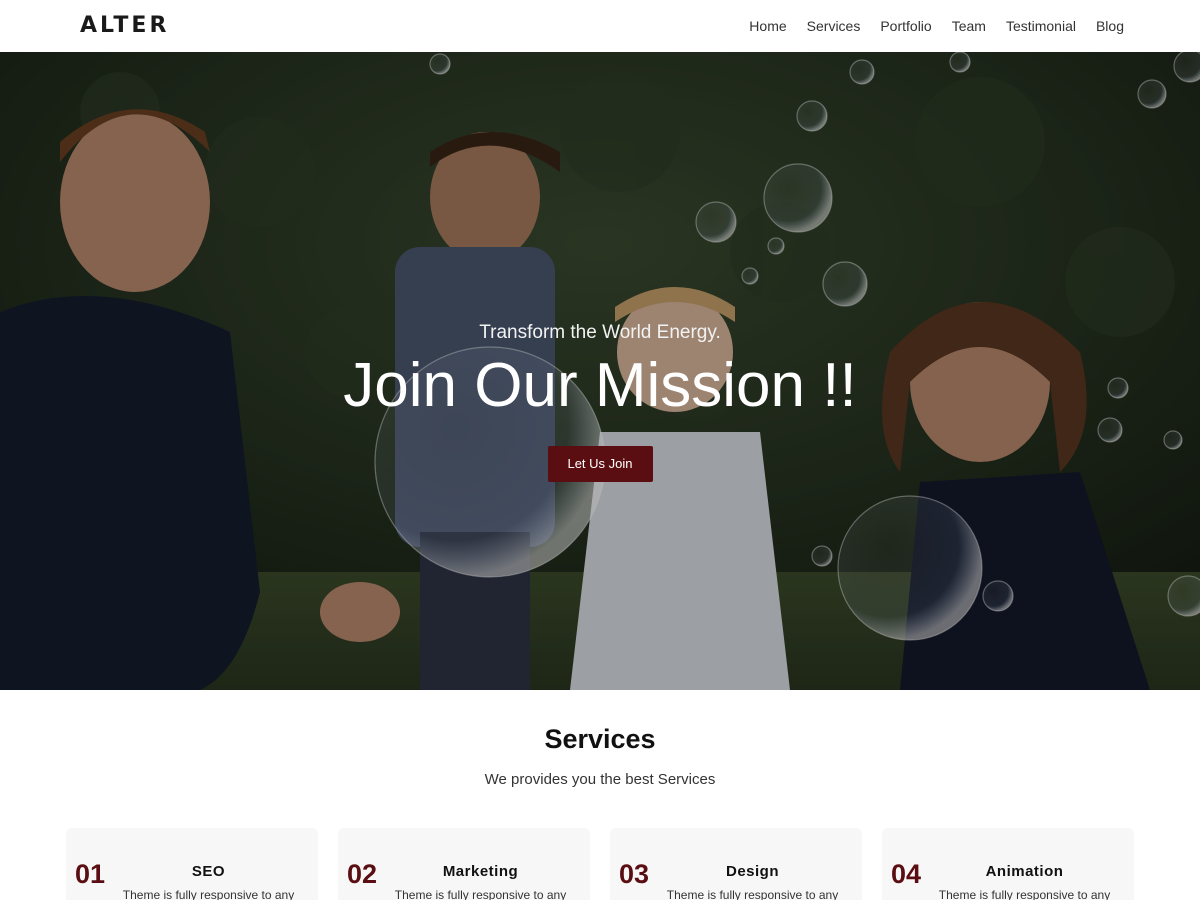 This screenshot has width=1200, height=900. Describe the element at coordinates (600, 332) in the screenshot. I see `hero-subtitle: Transform the World Energy.` at that location.